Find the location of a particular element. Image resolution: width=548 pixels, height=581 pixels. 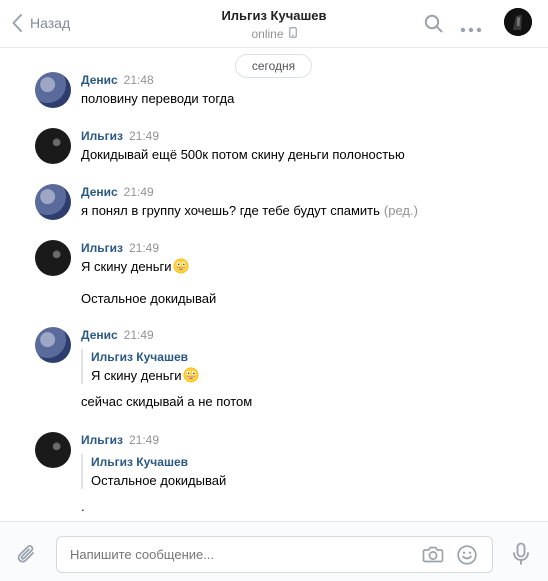

back-button: Назад is located at coordinates (41, 23).